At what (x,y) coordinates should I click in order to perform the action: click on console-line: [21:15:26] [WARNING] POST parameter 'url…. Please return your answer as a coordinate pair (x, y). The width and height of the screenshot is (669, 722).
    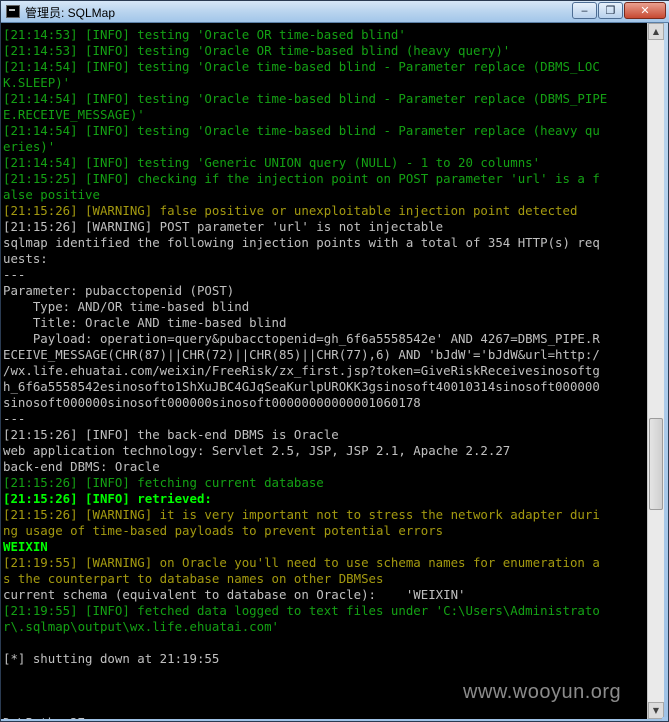
    Looking at the image, I should click on (223, 226).